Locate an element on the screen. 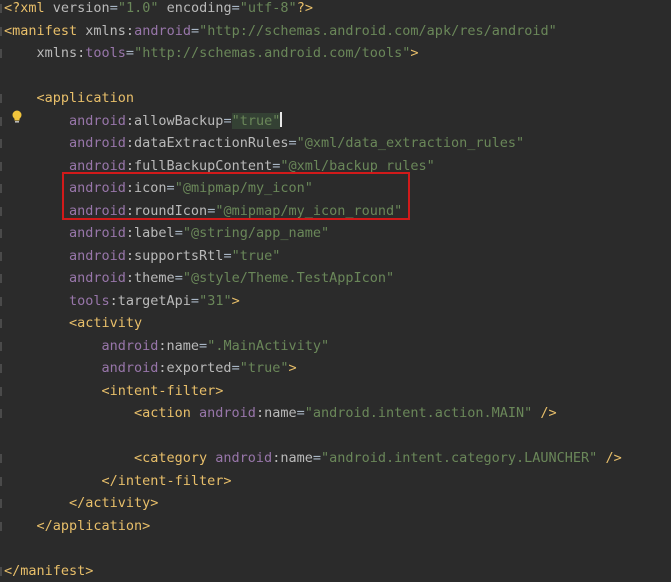 The width and height of the screenshot is (671, 582). code-line: <activity is located at coordinates (105, 323).